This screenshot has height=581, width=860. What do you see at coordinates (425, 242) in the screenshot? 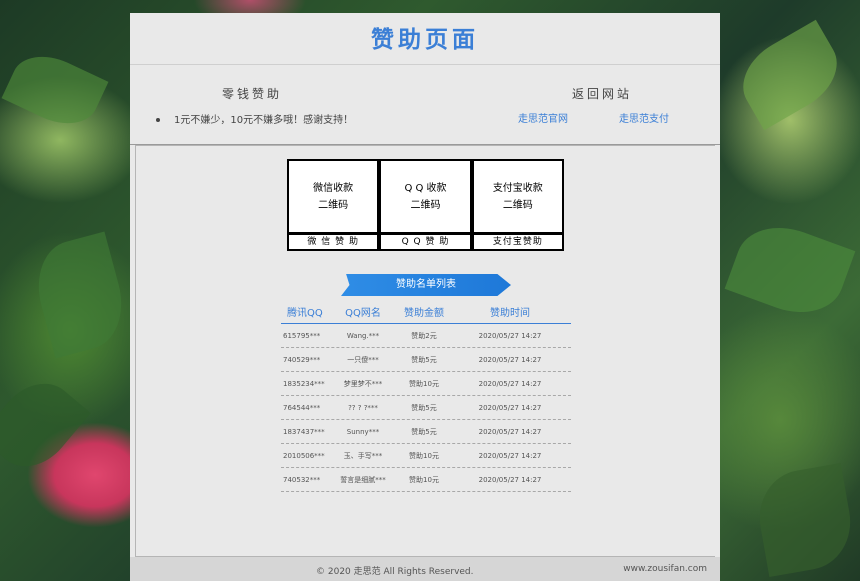
I see `qq-sponsor-label: Q Q 赞 助` at bounding box center [425, 242].